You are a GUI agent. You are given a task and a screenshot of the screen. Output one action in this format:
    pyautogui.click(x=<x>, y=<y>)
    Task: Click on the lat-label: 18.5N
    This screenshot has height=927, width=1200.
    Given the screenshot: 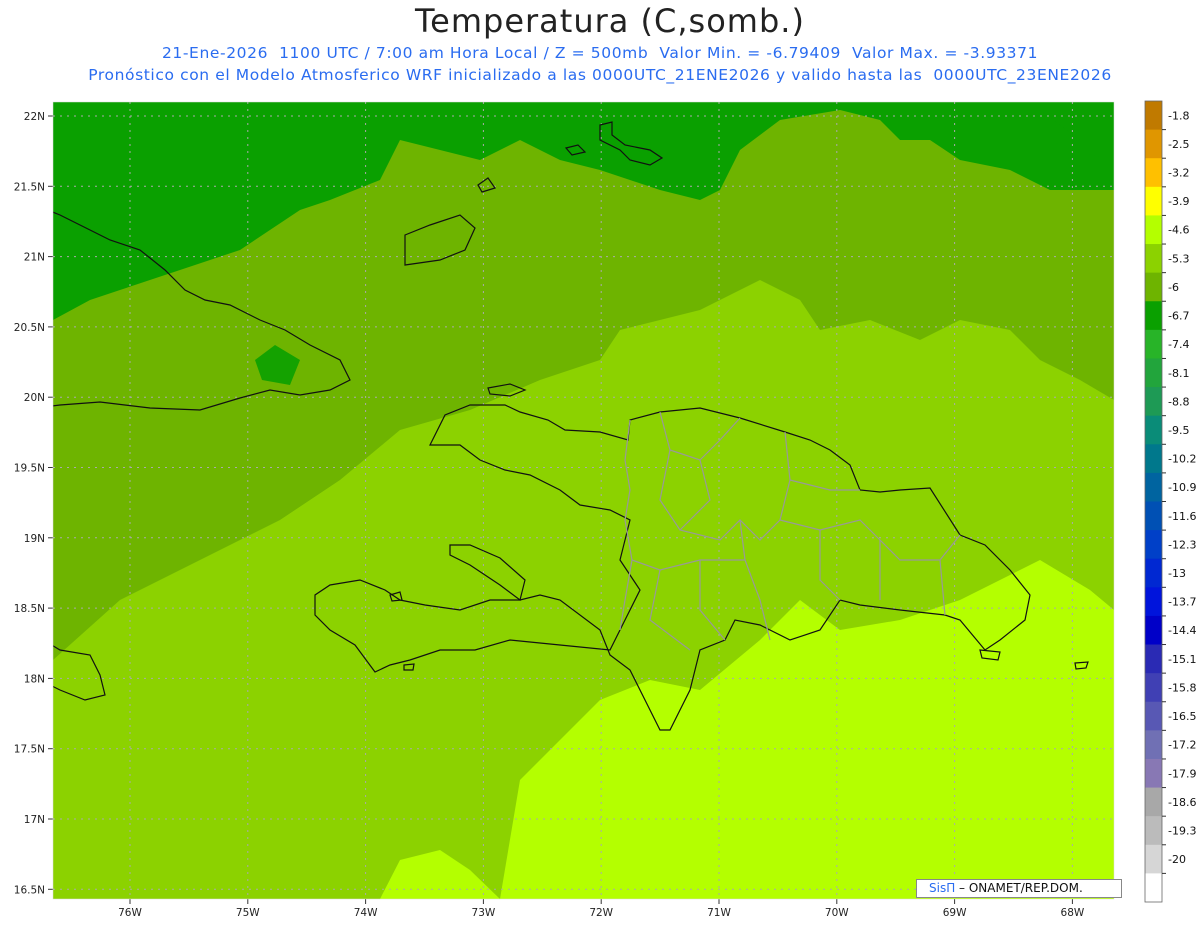 What is the action you would take?
    pyautogui.click(x=29, y=609)
    